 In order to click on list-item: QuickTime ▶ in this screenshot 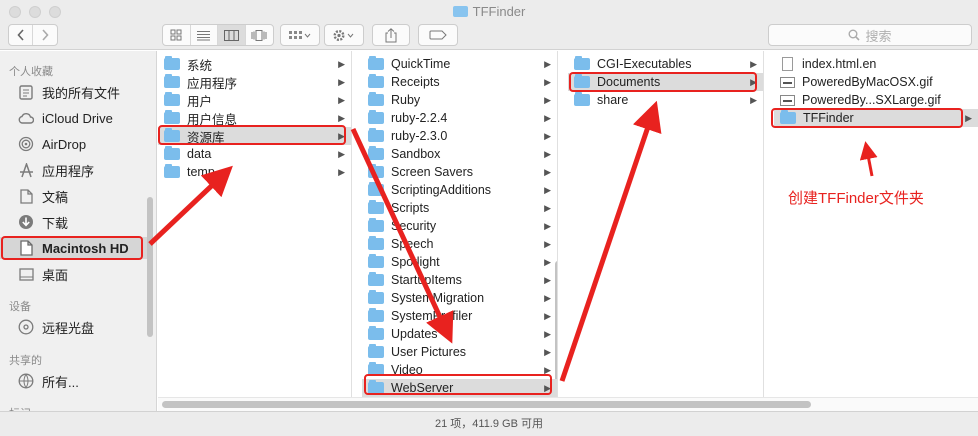, I will do `click(459, 64)`.